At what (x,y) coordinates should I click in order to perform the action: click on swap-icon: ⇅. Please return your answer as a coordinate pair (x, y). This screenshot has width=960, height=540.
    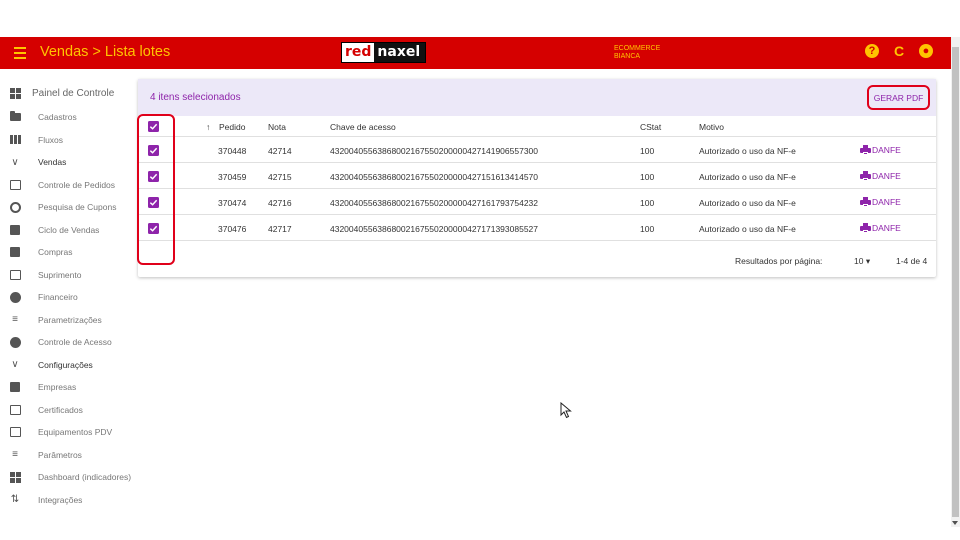
    Looking at the image, I should click on (15, 500).